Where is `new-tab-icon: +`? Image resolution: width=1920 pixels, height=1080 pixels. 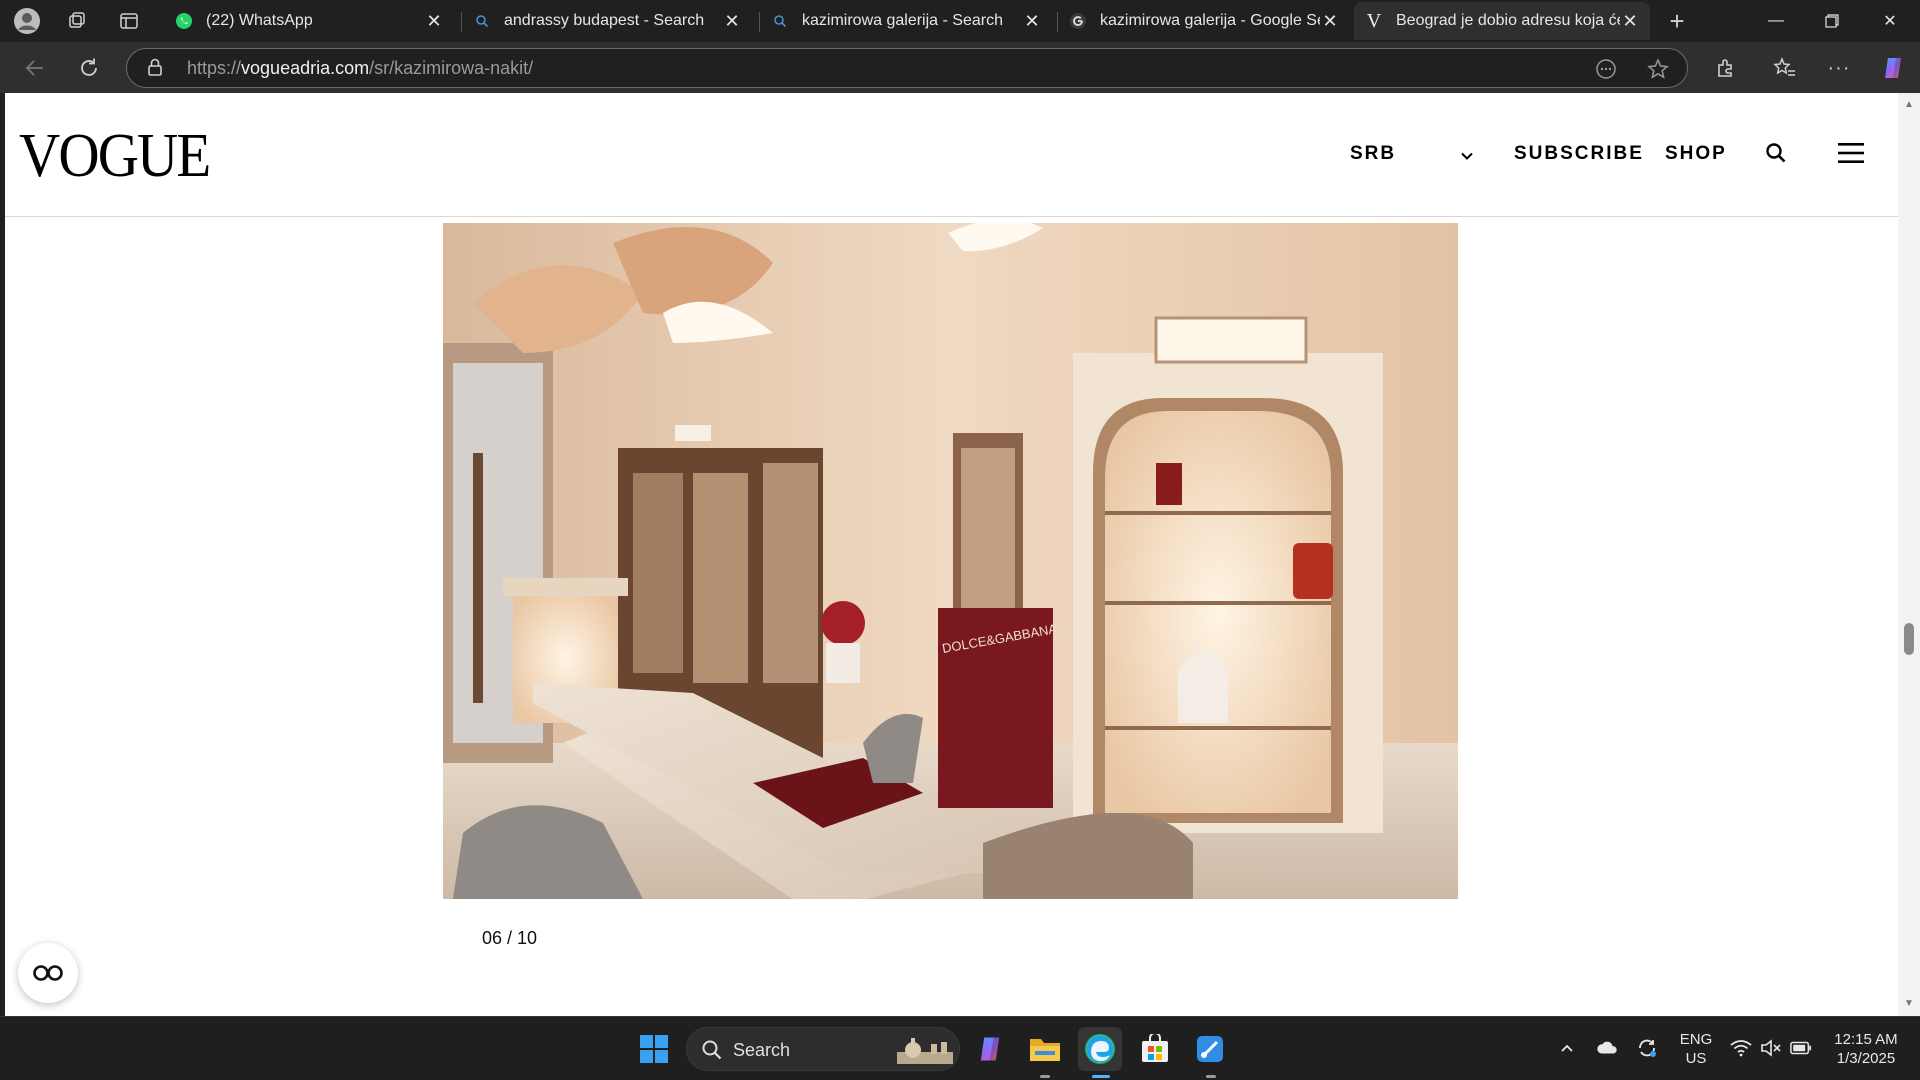
new-tab-icon: + is located at coordinates (1677, 21).